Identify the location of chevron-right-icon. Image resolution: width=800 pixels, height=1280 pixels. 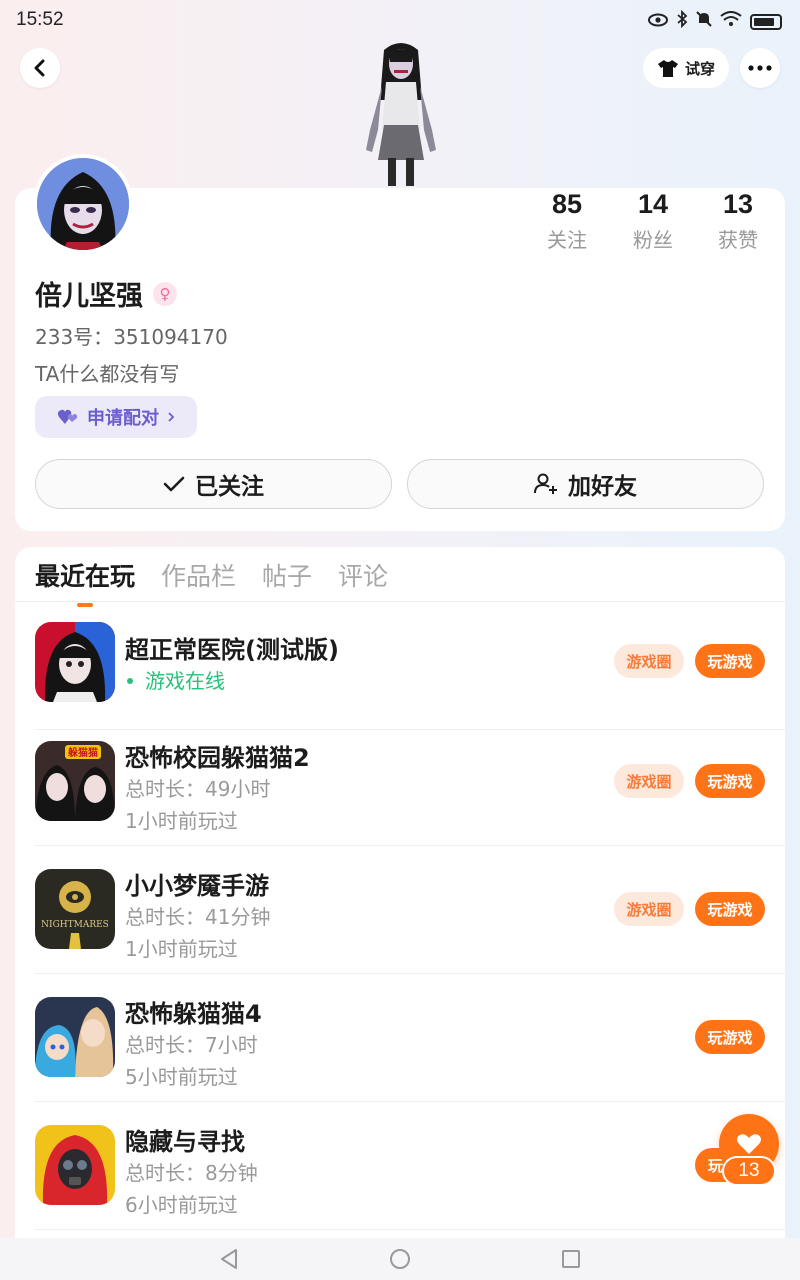
(171, 417).